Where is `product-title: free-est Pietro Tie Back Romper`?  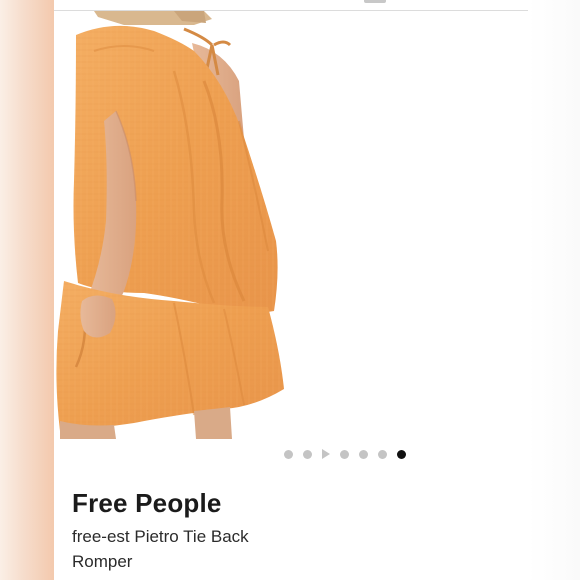
product-title: free-est Pietro Tie Back Romper is located at coordinates (160, 549).